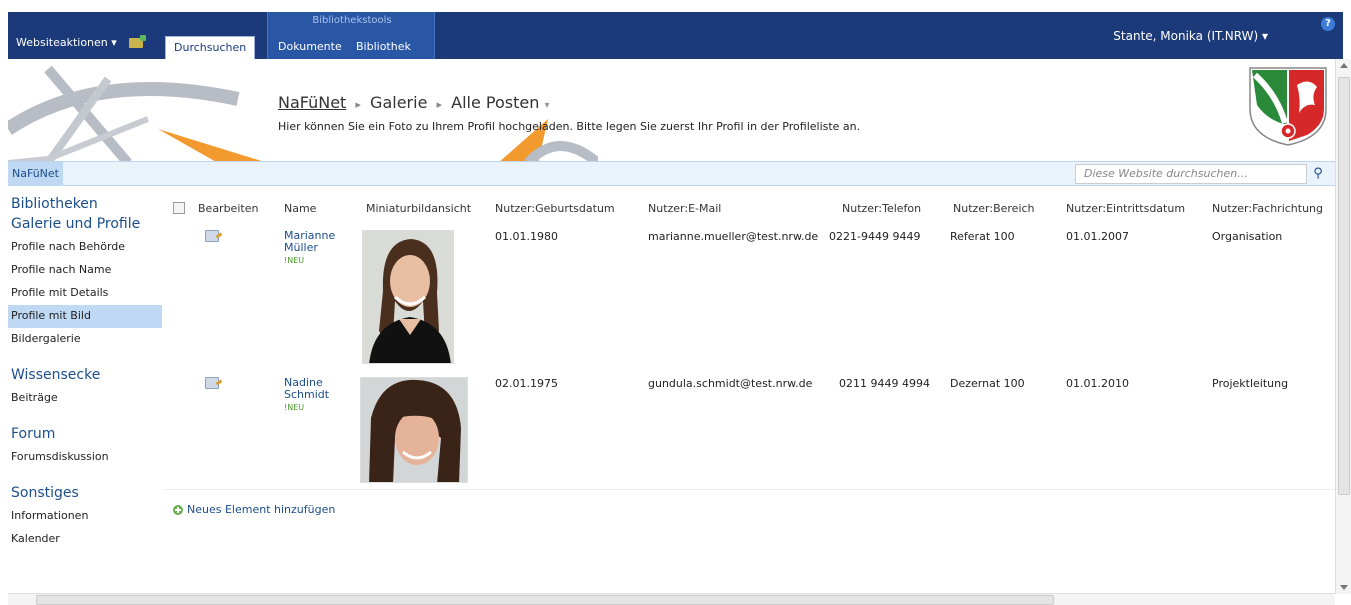 The image size is (1351, 605). I want to click on item-name-last: Schmidt, so click(306, 395).